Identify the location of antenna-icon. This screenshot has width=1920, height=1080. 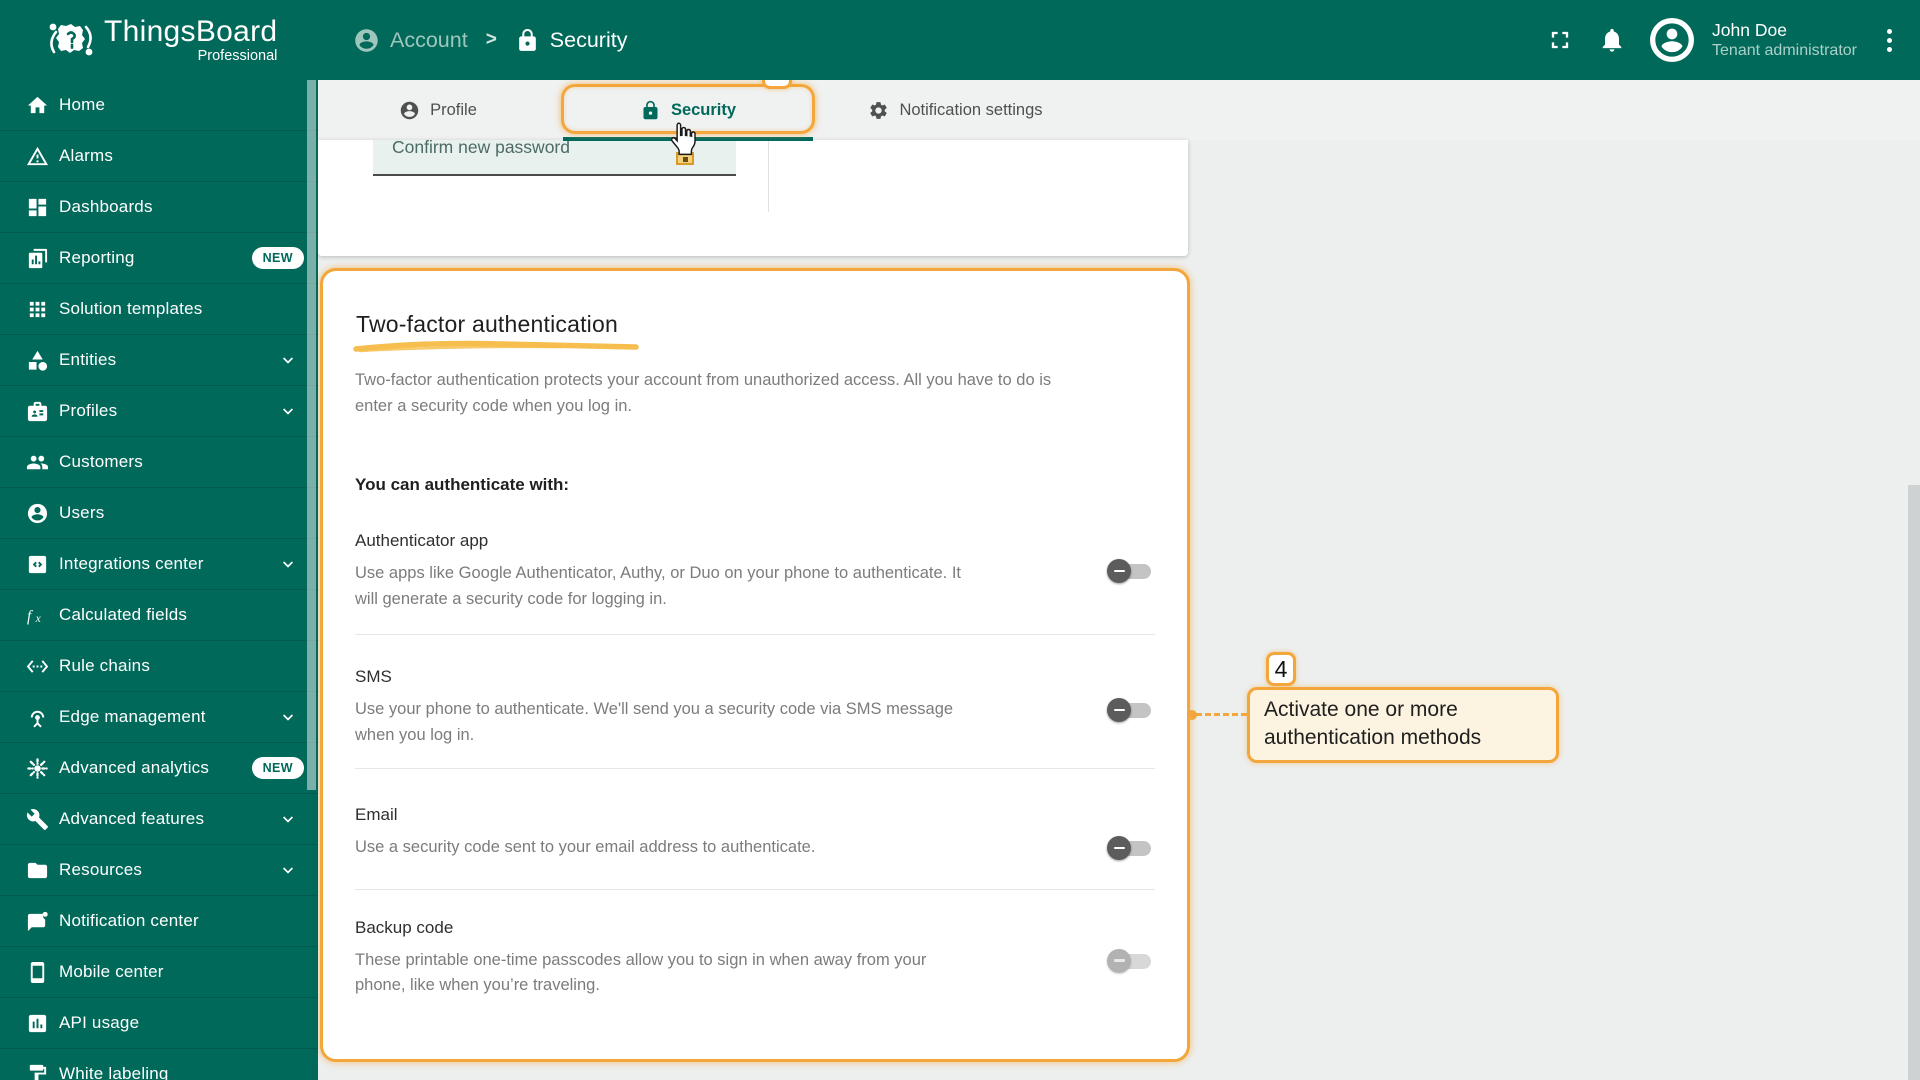
(37, 718).